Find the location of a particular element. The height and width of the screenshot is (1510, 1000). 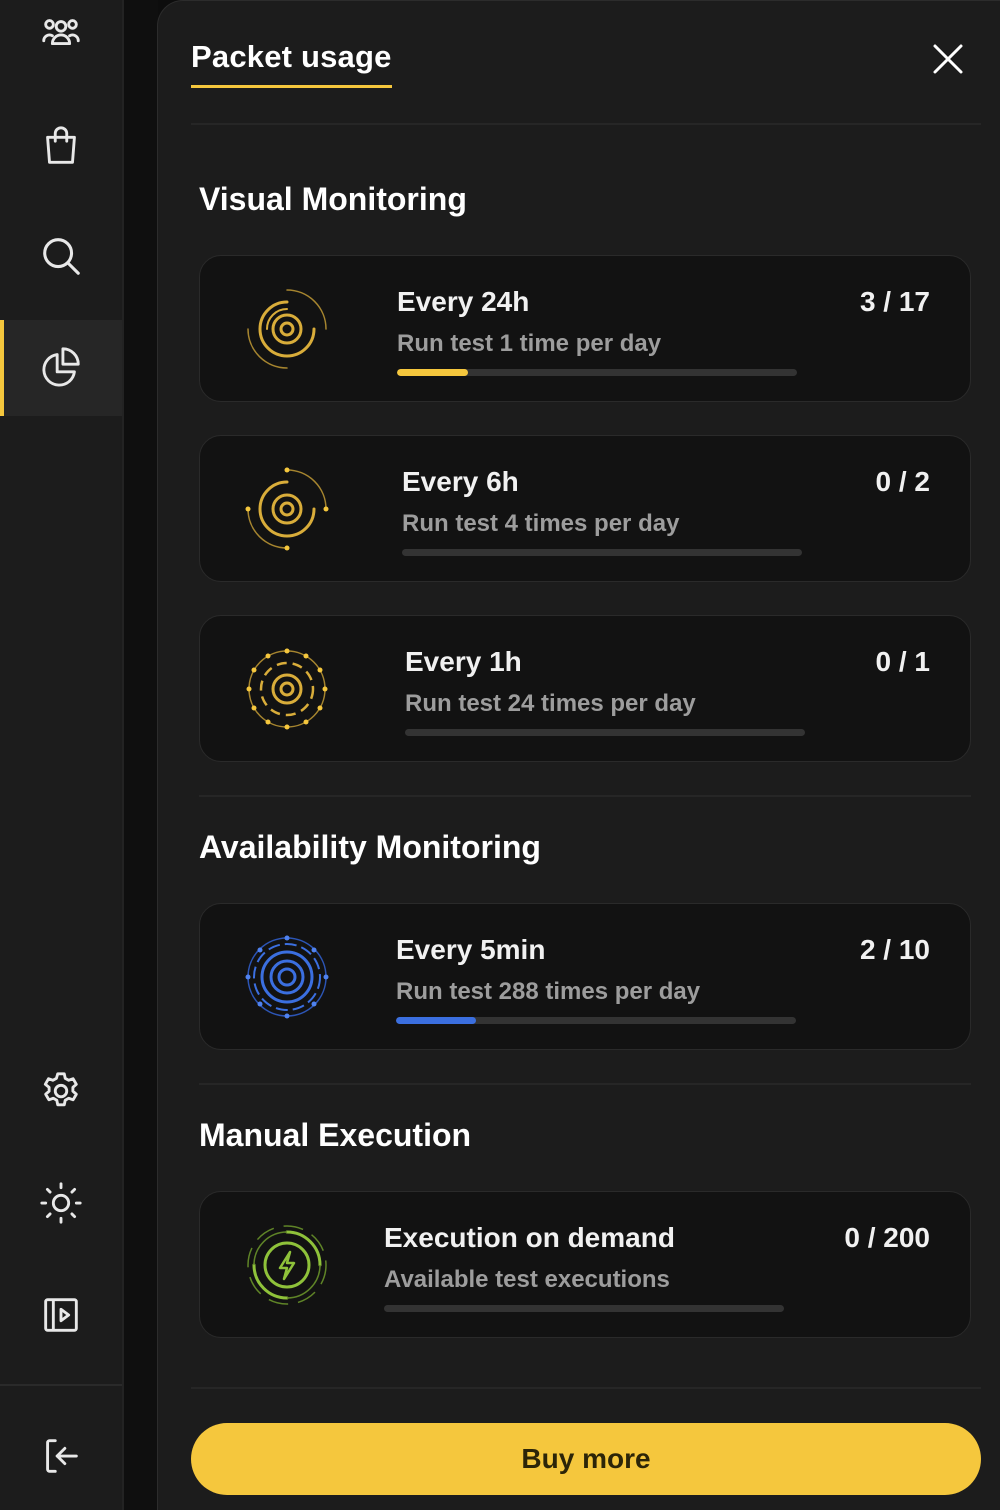

buy-more-button: Buy more is located at coordinates (586, 1459).